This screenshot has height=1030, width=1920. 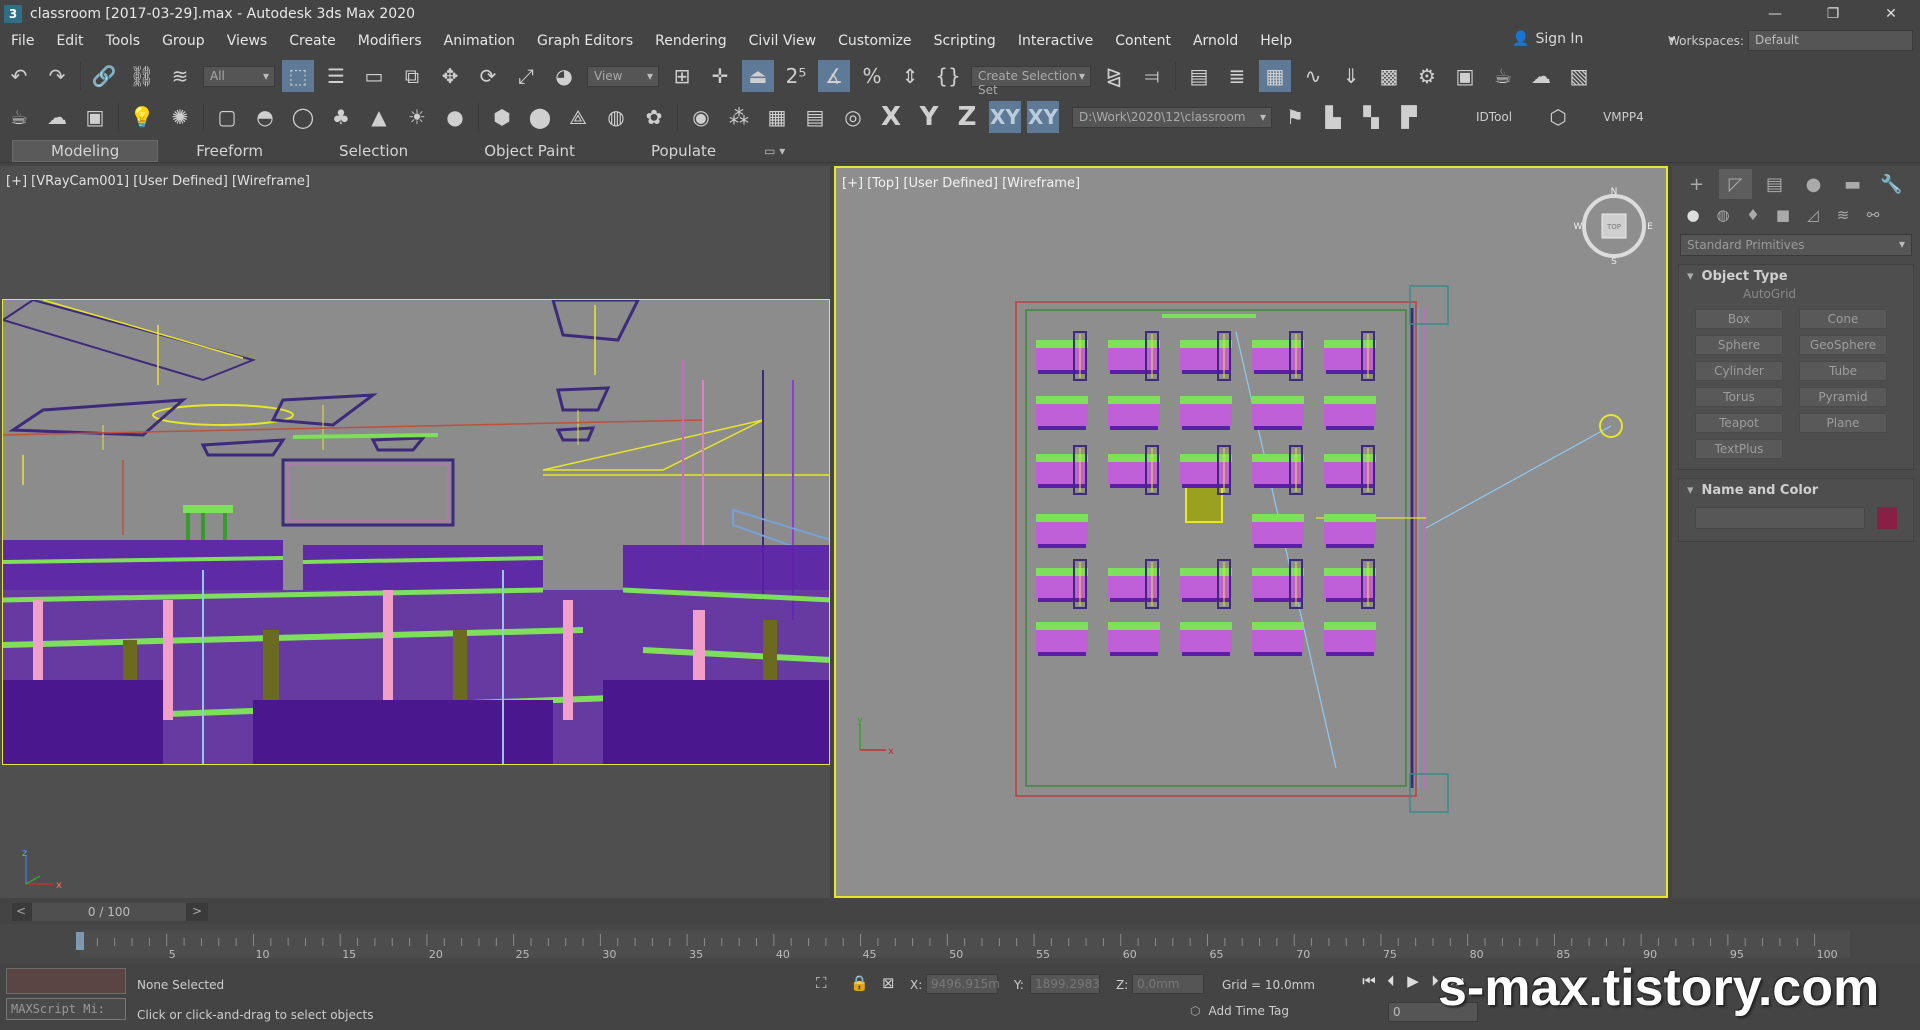 I want to click on proxy-icon: ⬢, so click(x=502, y=117).